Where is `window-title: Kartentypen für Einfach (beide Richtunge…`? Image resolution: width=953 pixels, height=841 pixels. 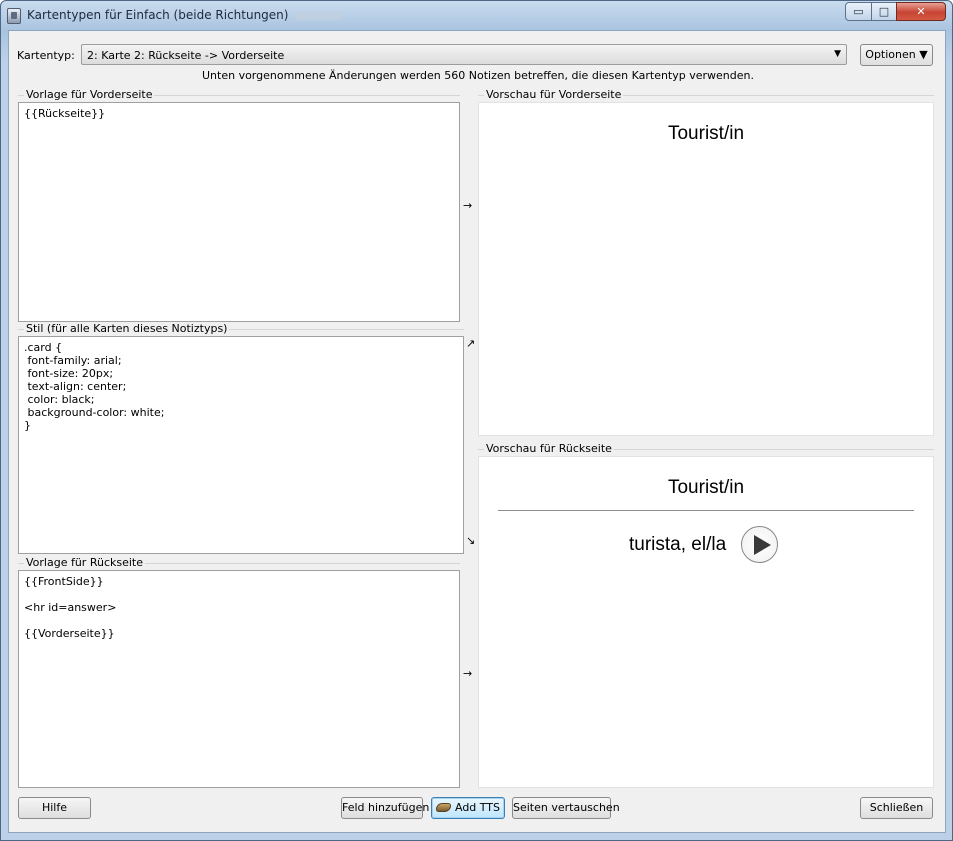 window-title: Kartentypen für Einfach (beide Richtunge… is located at coordinates (185, 15).